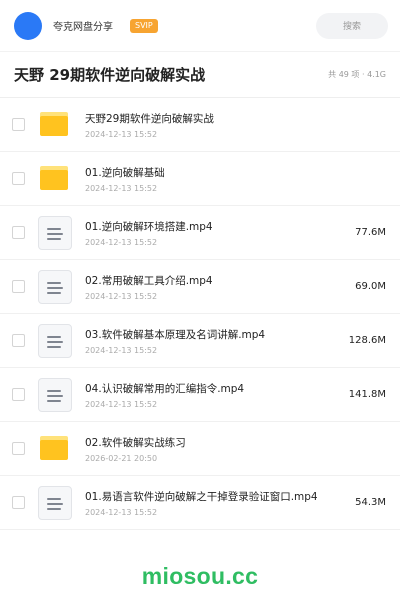 The height and width of the screenshot is (600, 400). I want to click on item-info: 02.软件破解实战练习 2026-02-21 20:50, so click(235, 449).